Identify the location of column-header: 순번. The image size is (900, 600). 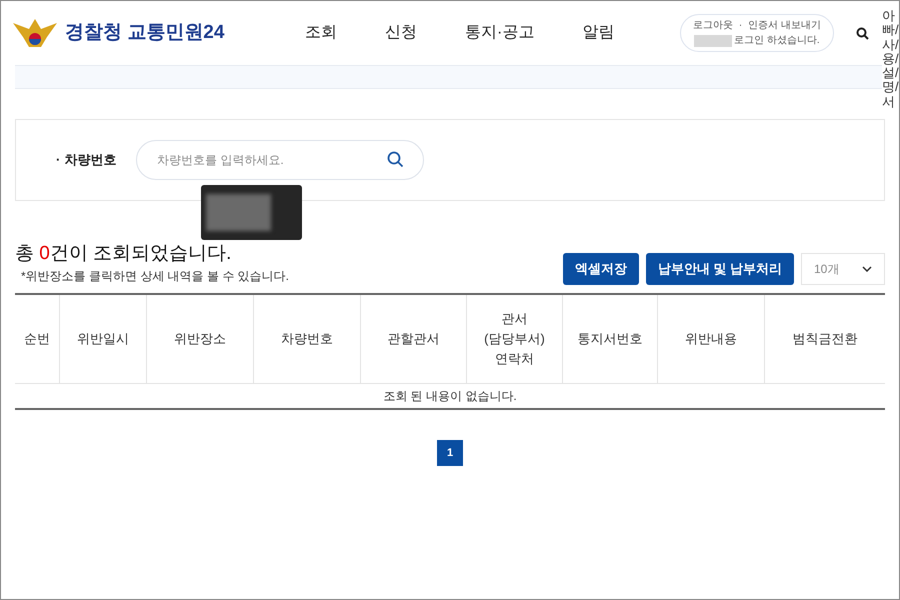
(37, 339).